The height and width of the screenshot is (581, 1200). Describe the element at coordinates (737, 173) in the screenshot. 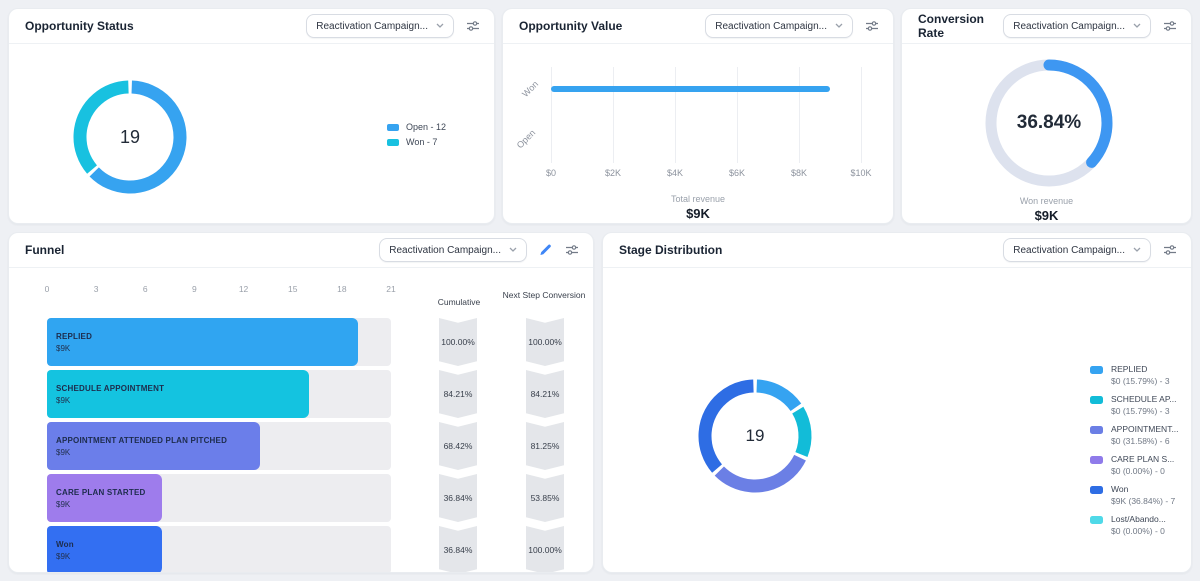

I see `x-axis-tick: $6K` at that location.